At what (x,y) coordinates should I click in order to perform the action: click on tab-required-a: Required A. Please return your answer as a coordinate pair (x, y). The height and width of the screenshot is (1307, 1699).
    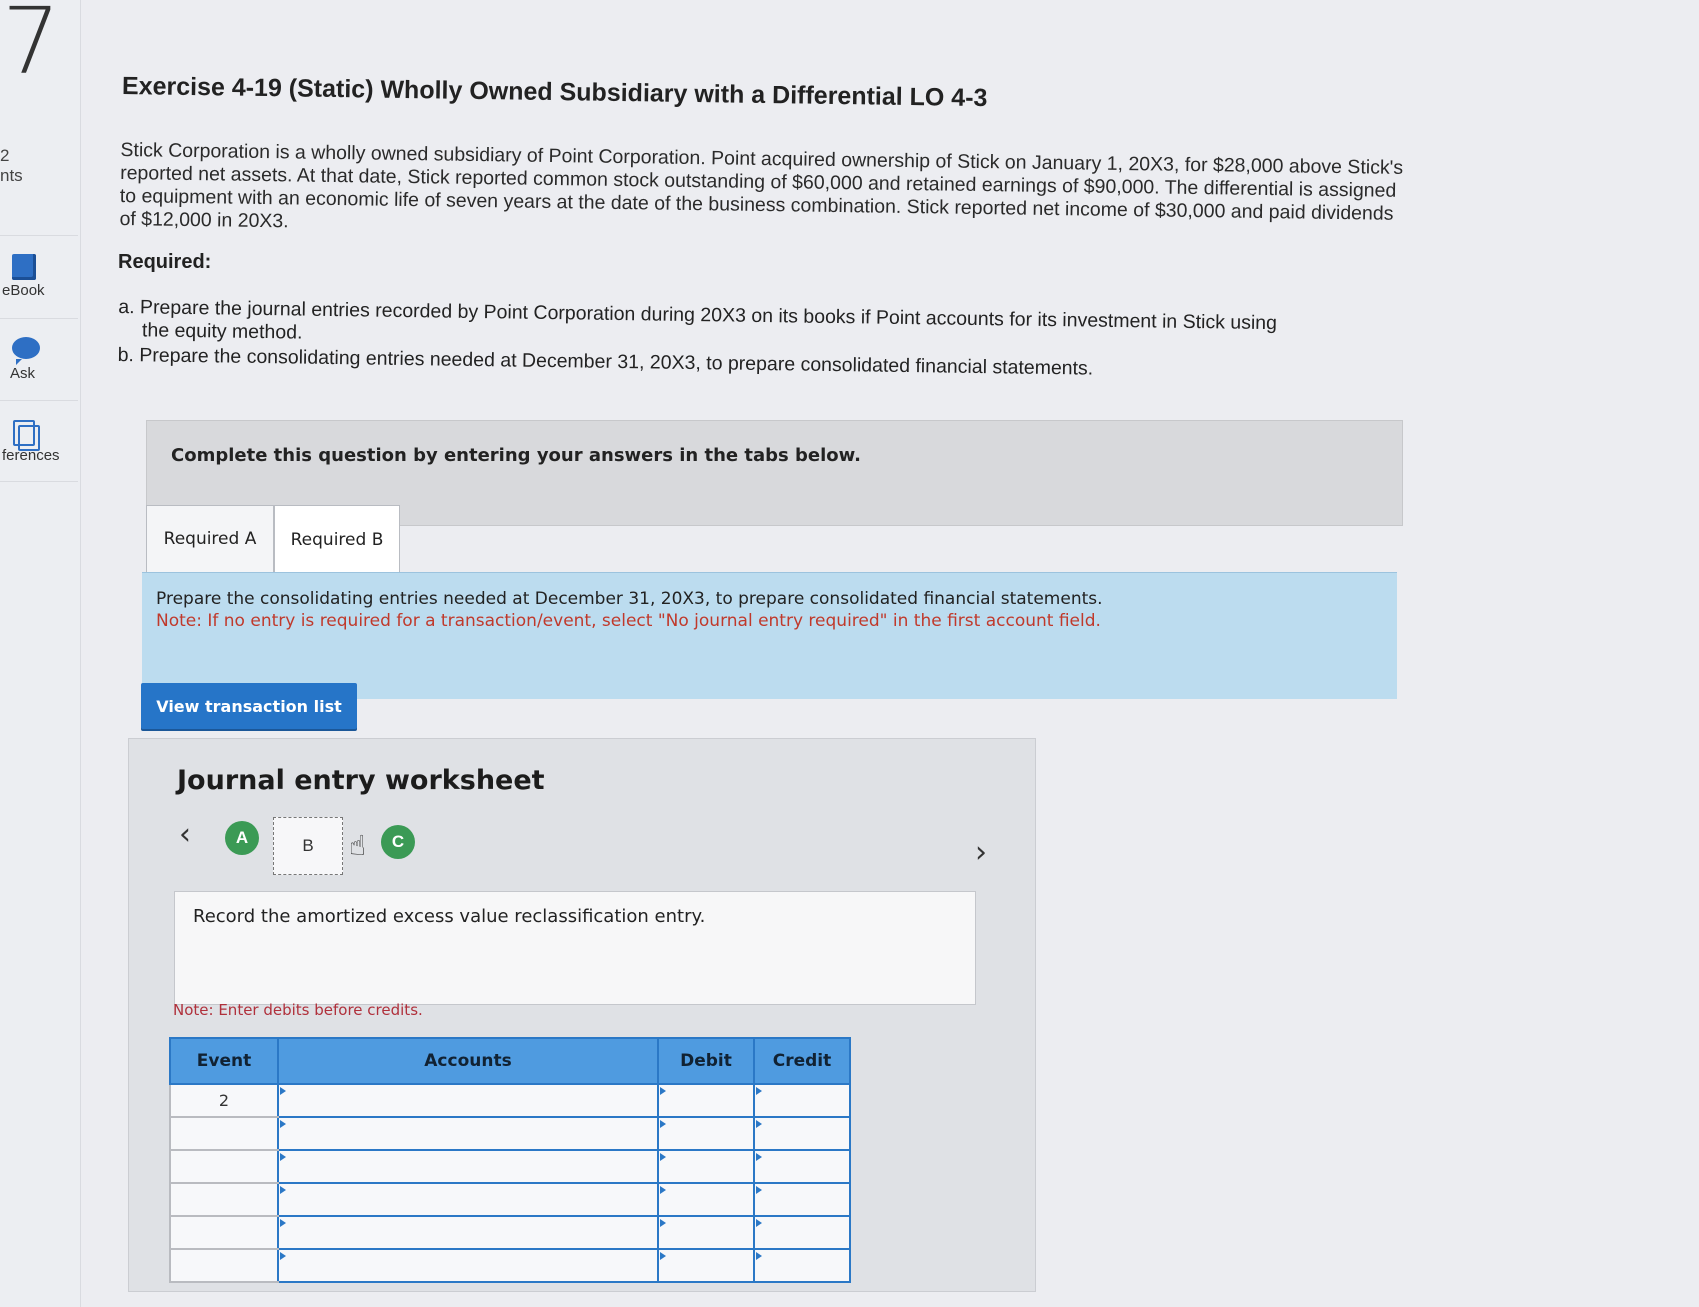
    Looking at the image, I should click on (210, 538).